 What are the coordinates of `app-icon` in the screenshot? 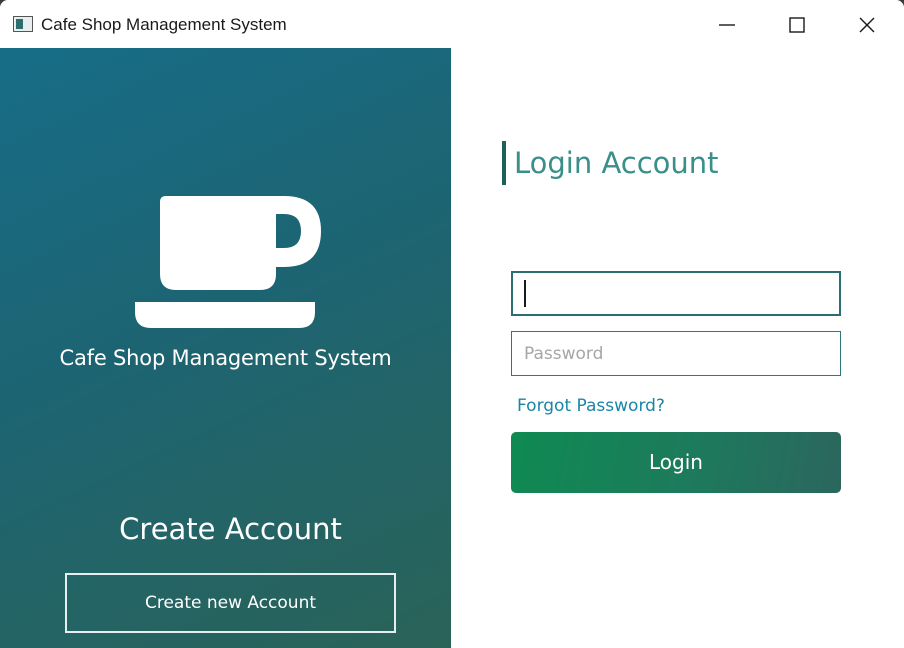 It's located at (23, 24).